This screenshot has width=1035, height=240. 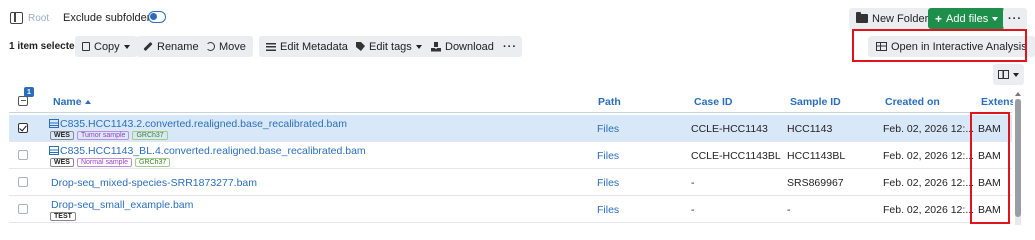 What do you see at coordinates (815, 102) in the screenshot?
I see `column-header-sample-id: Sample ID` at bounding box center [815, 102].